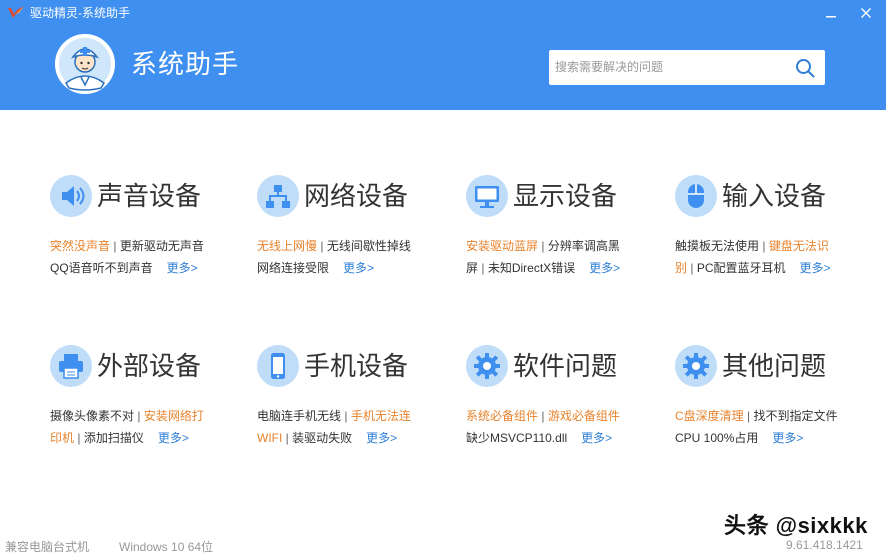 This screenshot has height=556, width=886. Describe the element at coordinates (149, 366) in the screenshot. I see `category-title: 外部设备` at that location.